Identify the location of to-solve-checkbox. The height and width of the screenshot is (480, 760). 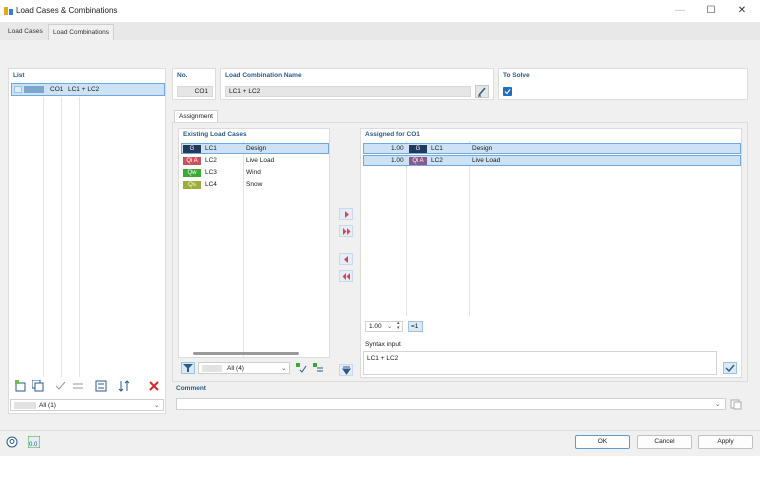
(507, 91).